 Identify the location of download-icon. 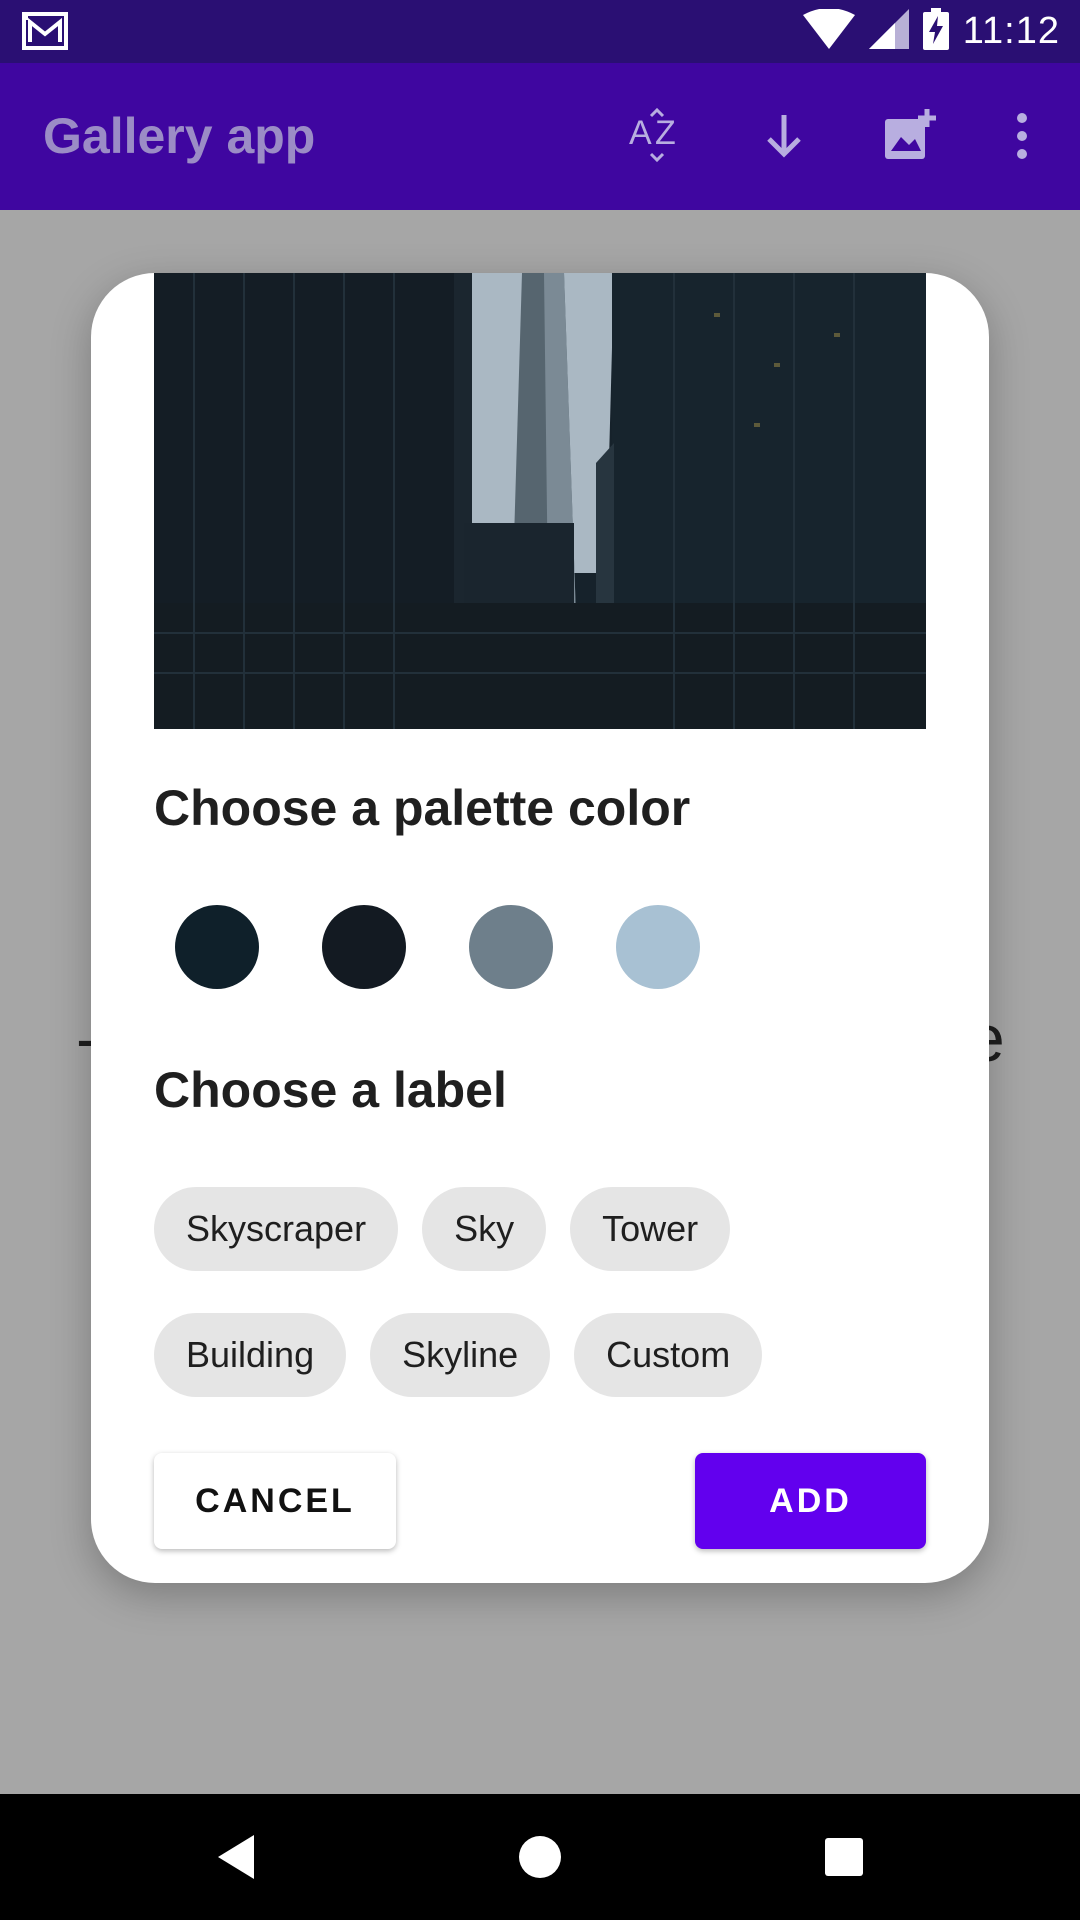
(784, 136).